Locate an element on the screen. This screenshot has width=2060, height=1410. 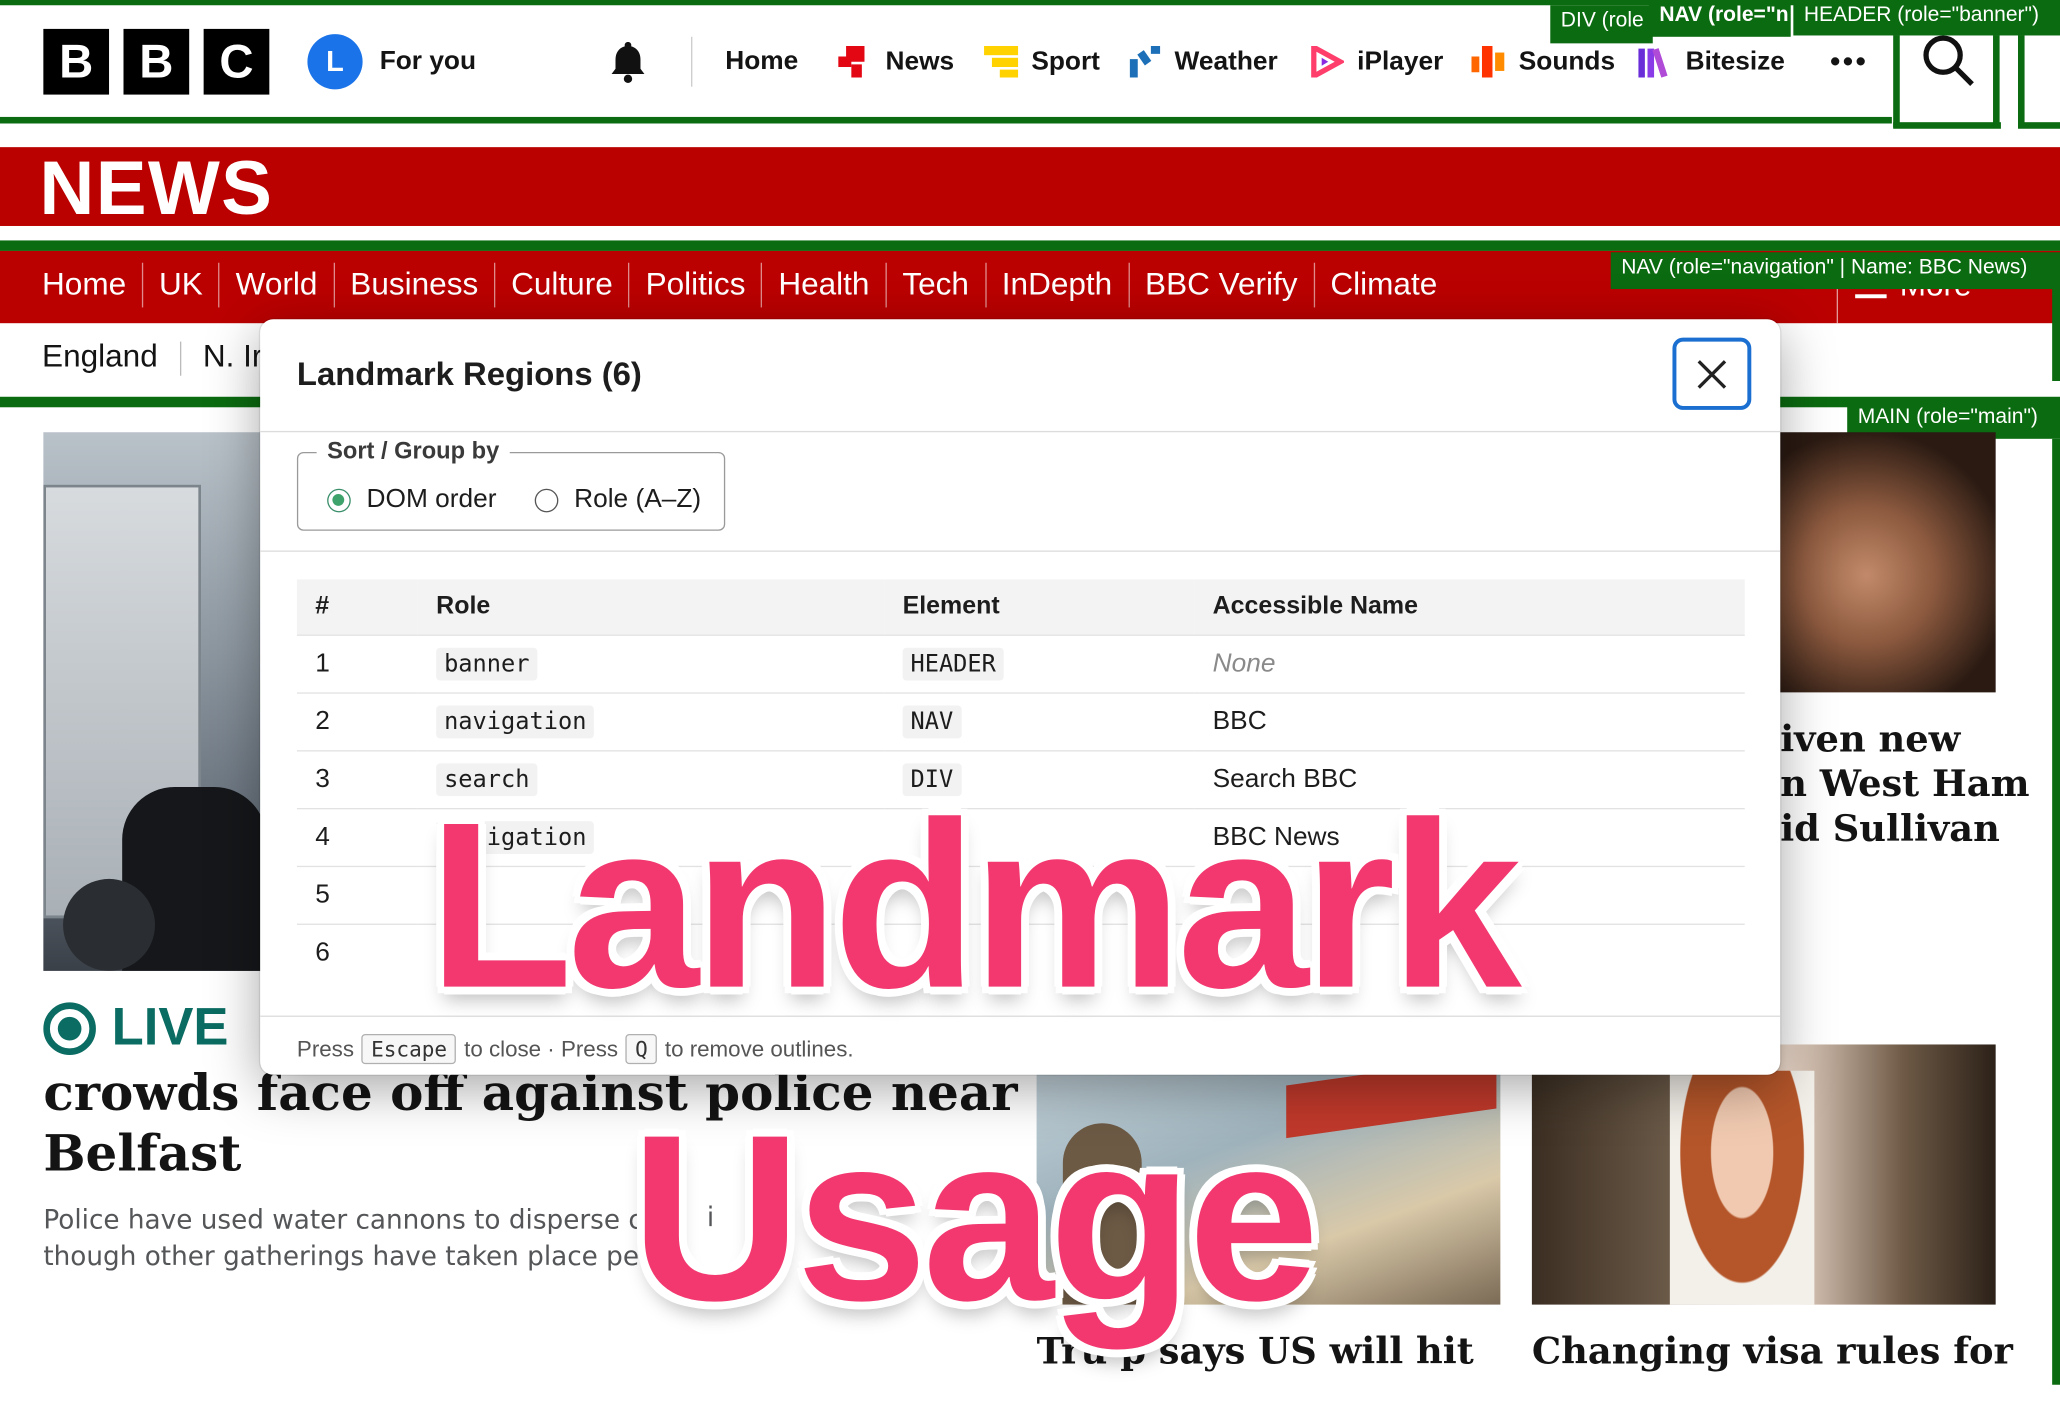
row-number: 2 is located at coordinates (357, 721).